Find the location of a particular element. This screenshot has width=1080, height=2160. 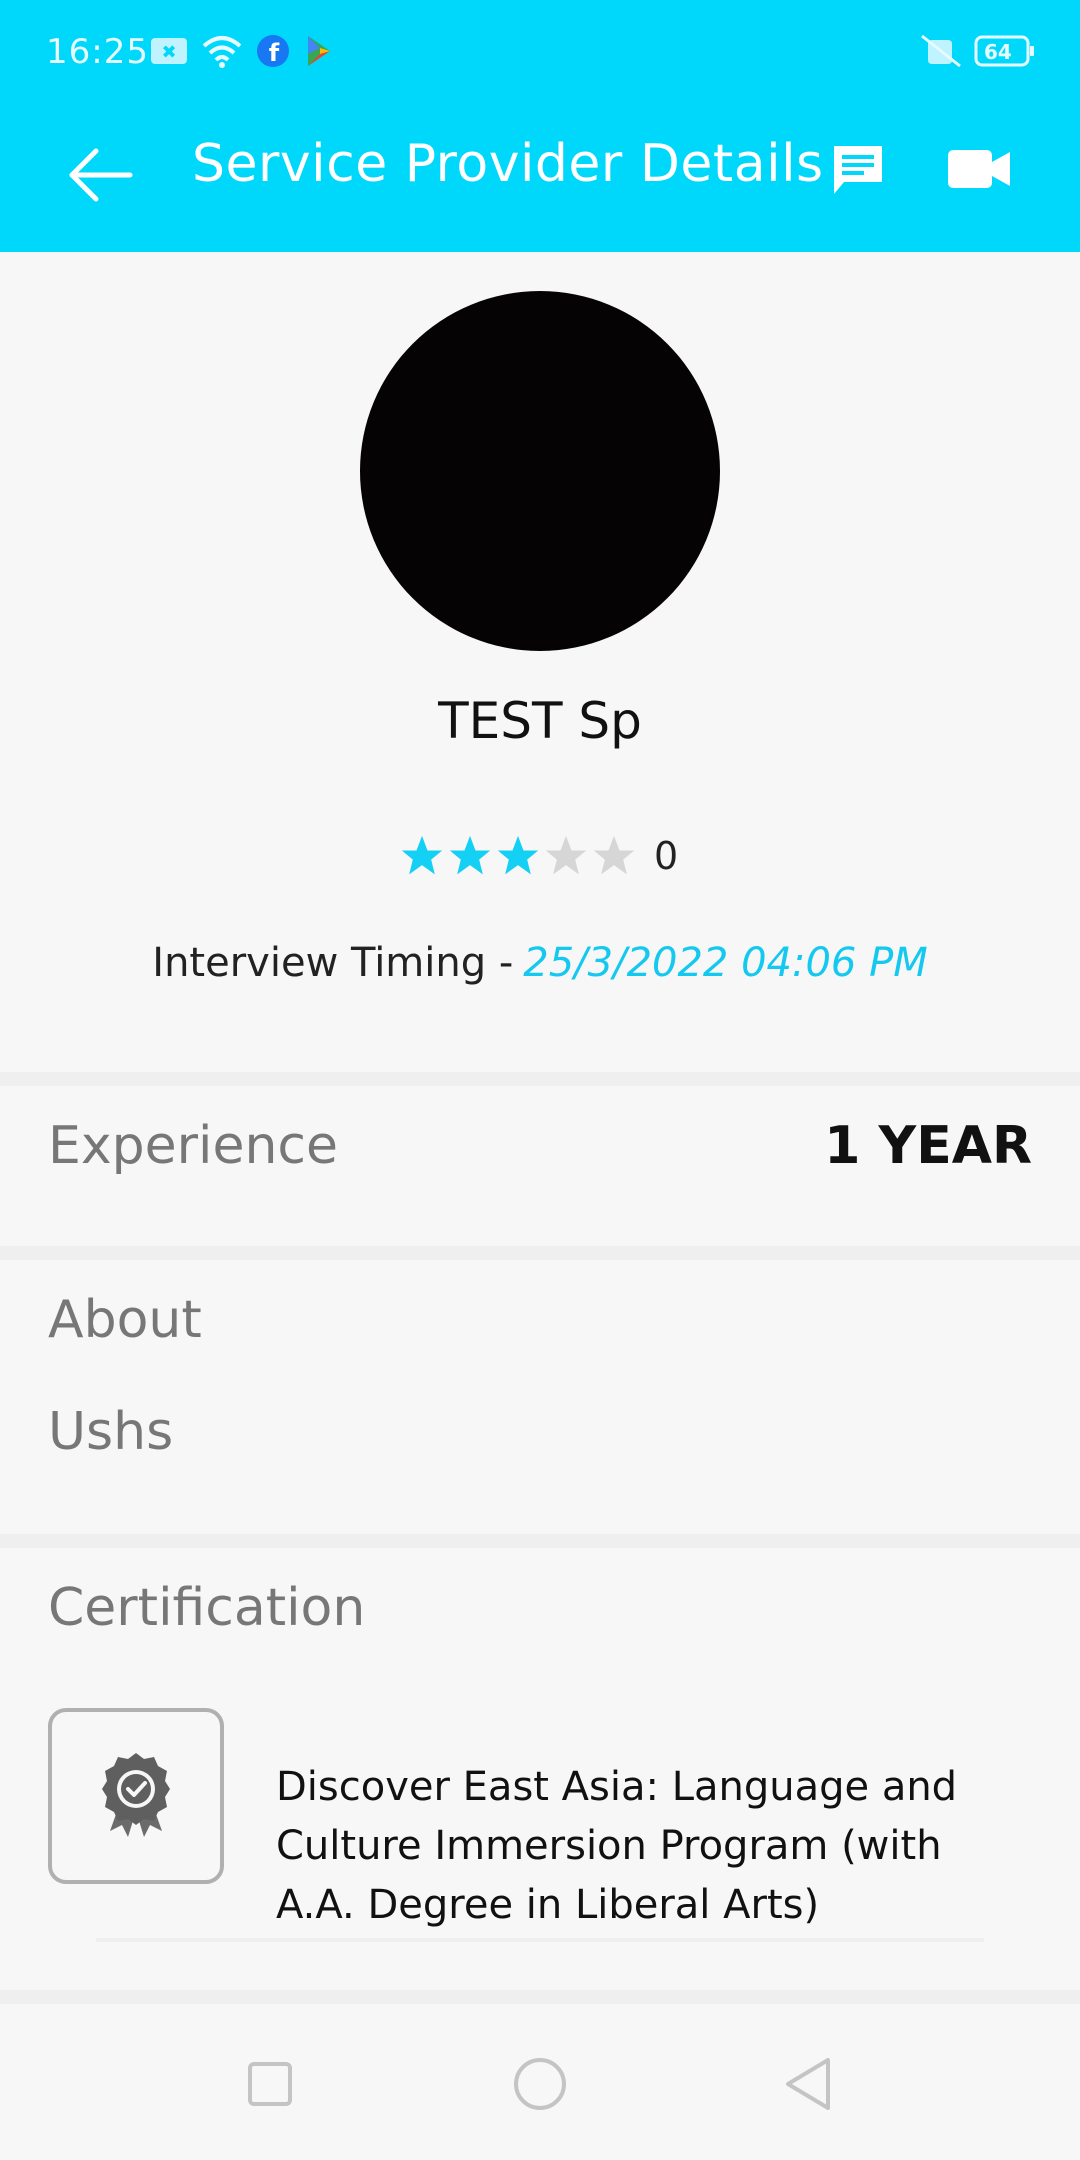

wifi-icon is located at coordinates (222, 52).